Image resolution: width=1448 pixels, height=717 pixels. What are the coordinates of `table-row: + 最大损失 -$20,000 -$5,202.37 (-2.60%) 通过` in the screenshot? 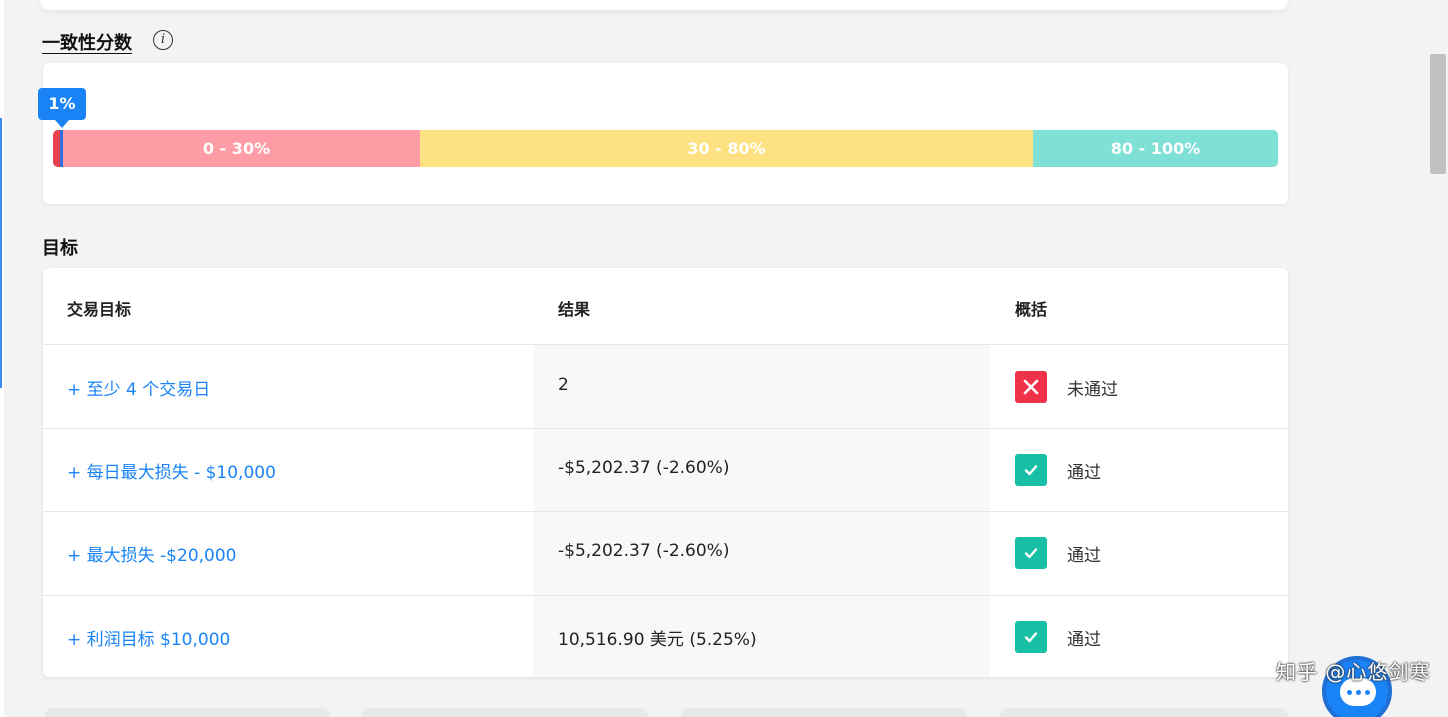 It's located at (665, 554).